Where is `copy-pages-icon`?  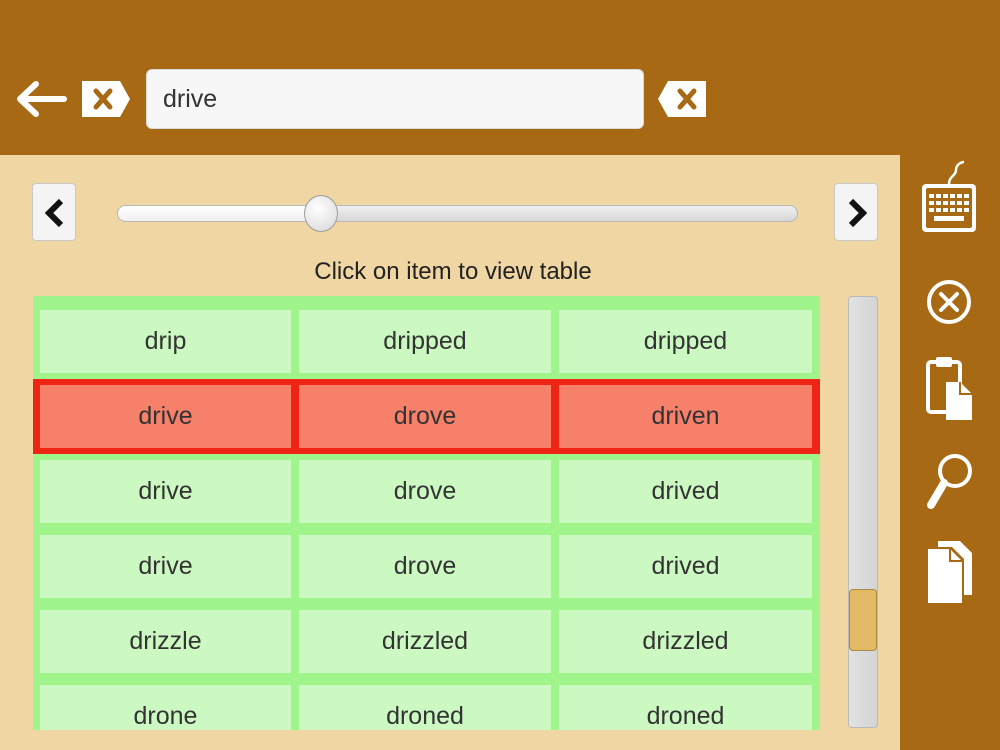
copy-pages-icon is located at coordinates (950, 572).